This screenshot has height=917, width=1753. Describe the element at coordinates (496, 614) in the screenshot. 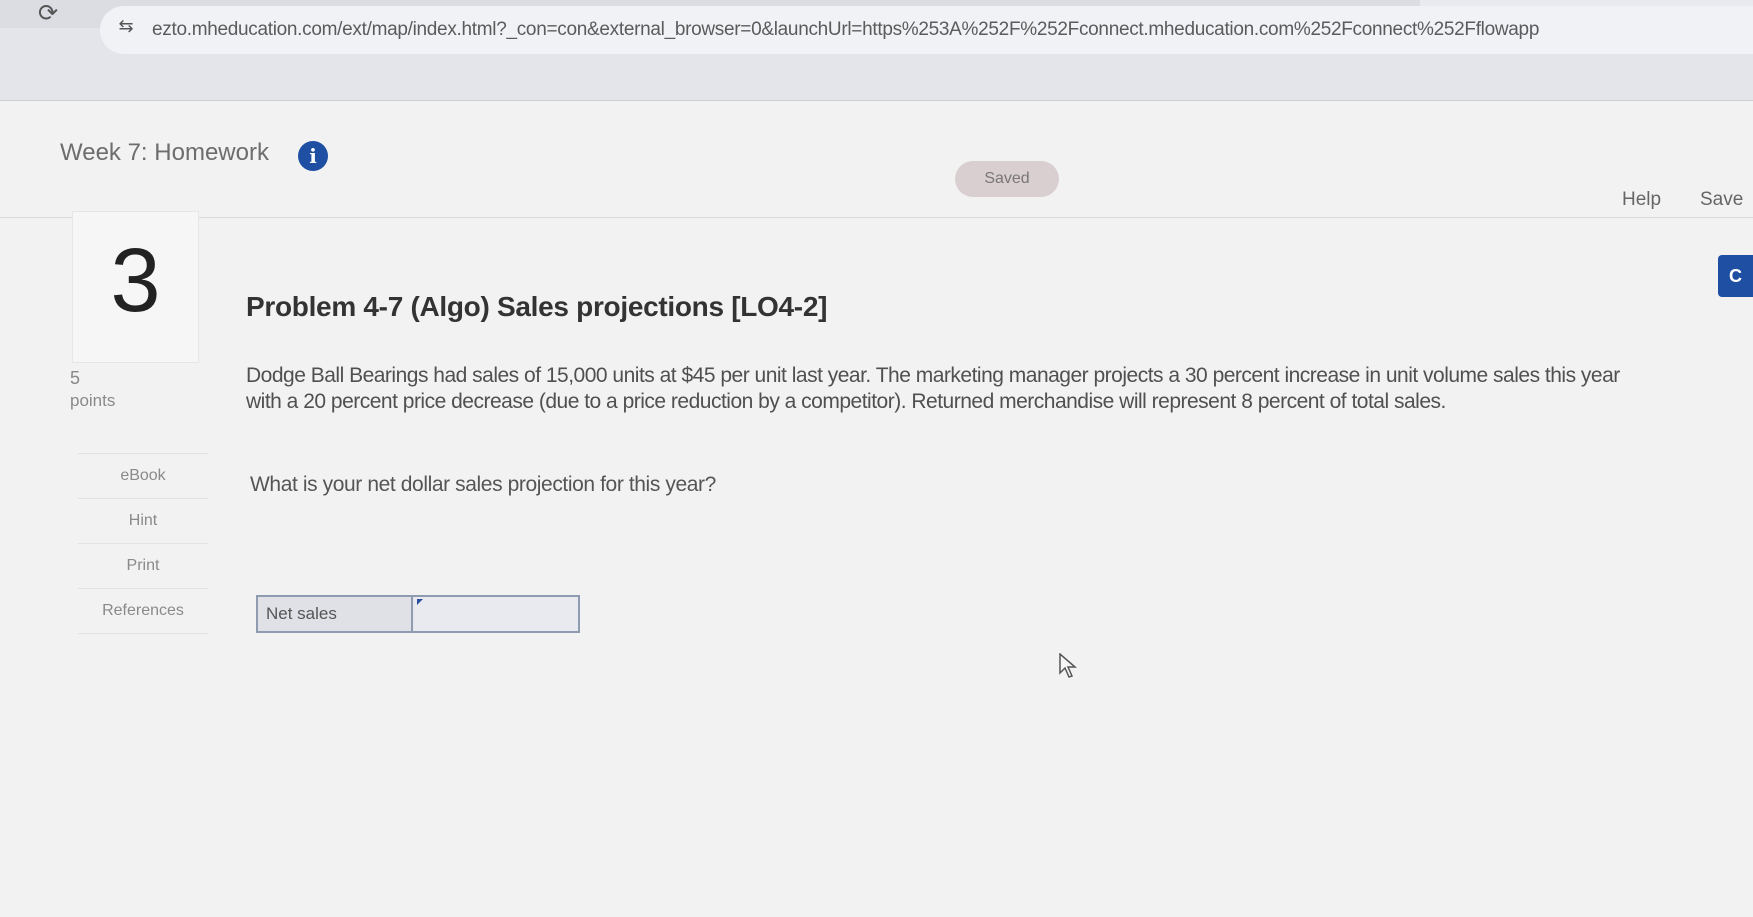

I see `net-sales-input` at that location.